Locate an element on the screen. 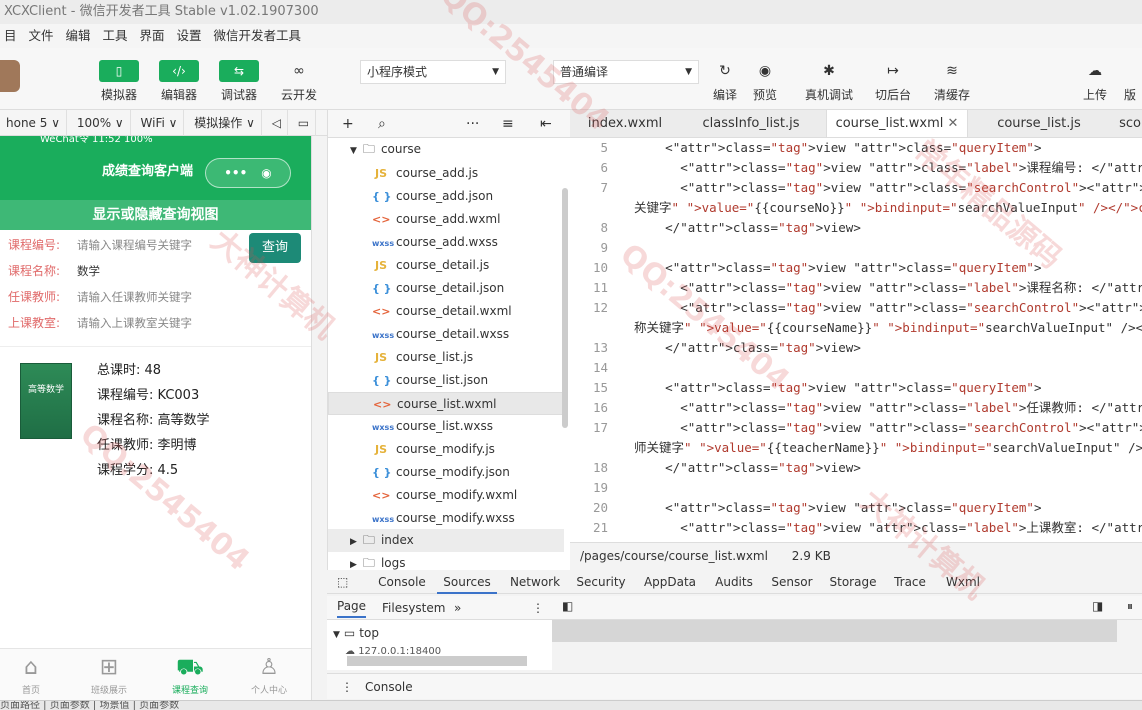  console-drawer-tab: Console is located at coordinates (389, 687).